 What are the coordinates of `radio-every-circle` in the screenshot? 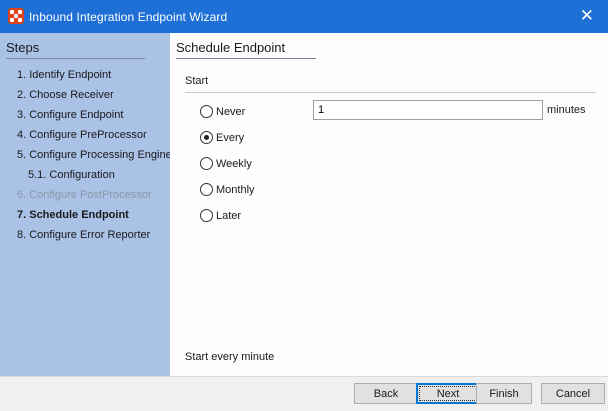 It's located at (206, 137).